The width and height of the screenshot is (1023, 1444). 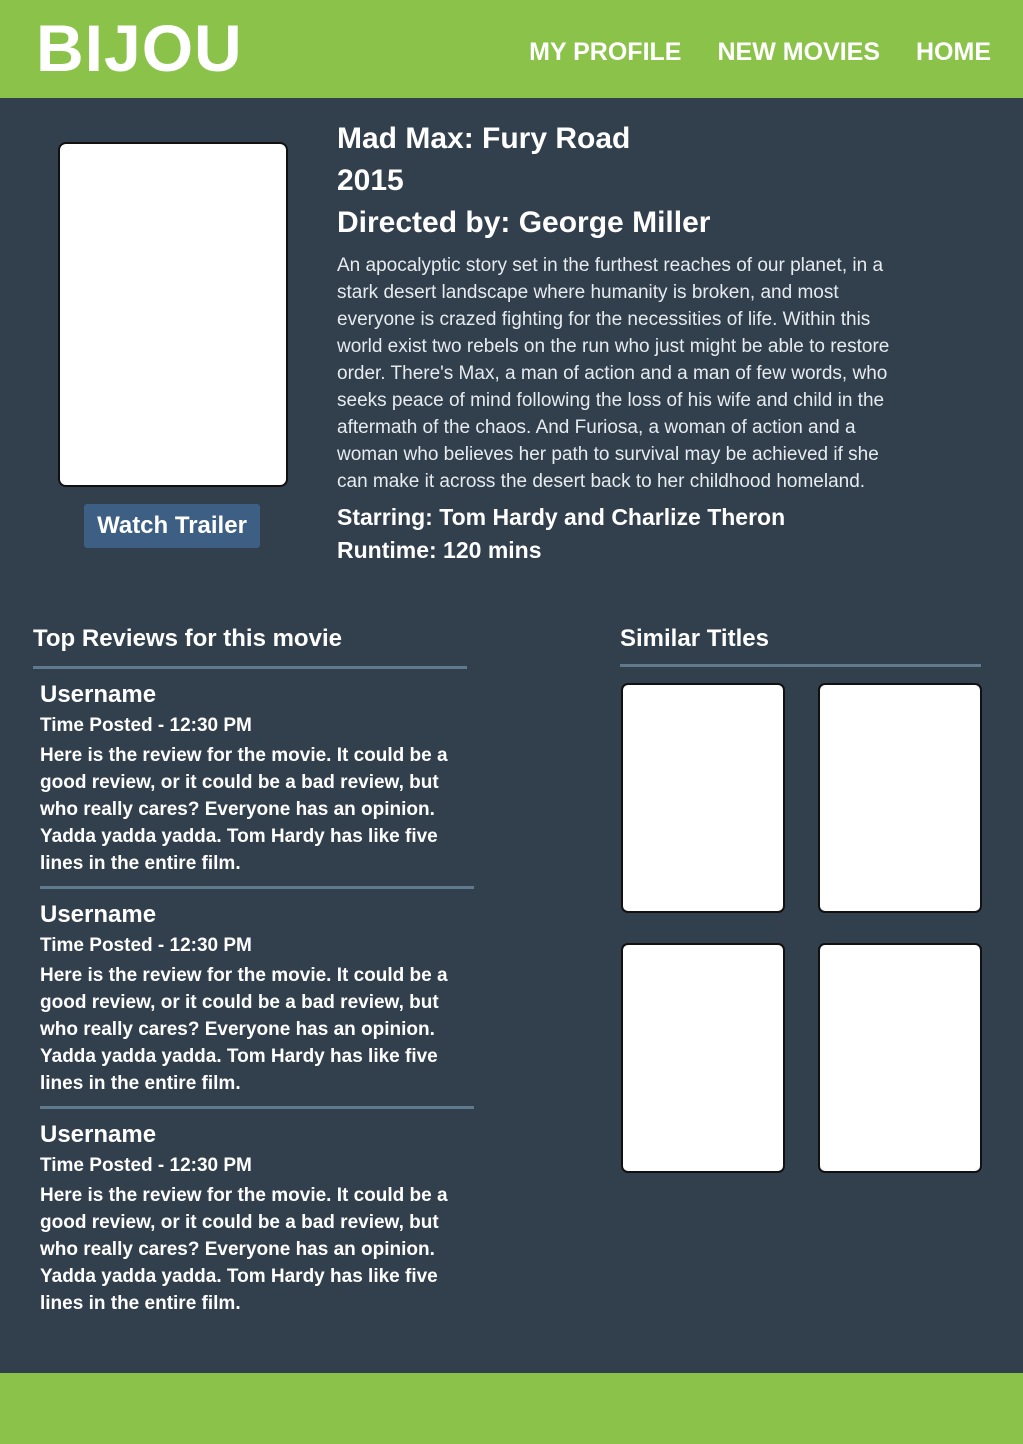 I want to click on footer-bar, so click(x=511, y=1408).